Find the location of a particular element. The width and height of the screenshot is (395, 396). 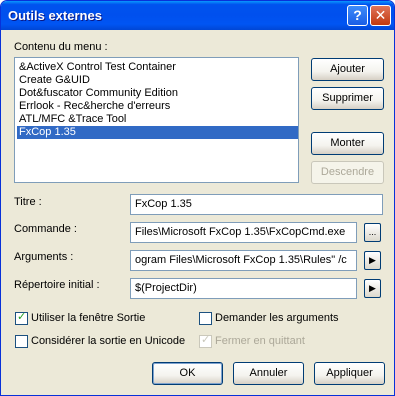

unicode-output-label: Considérer la sortie en Unicode is located at coordinates (108, 341).